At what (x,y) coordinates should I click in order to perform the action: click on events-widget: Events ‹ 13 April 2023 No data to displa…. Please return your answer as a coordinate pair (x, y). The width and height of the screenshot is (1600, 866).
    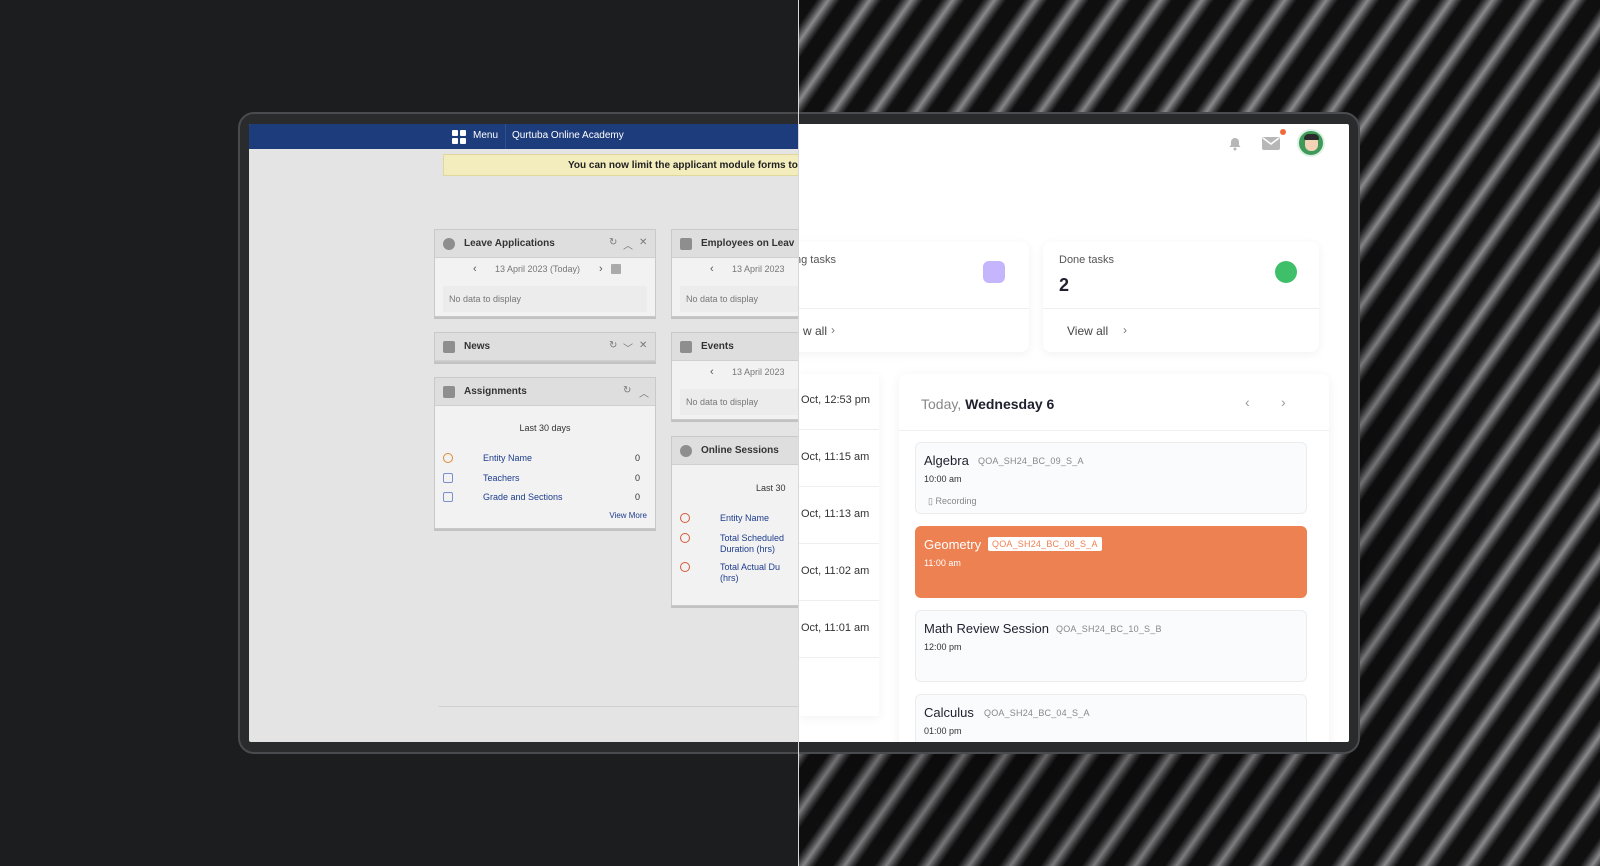
    Looking at the image, I should click on (735, 376).